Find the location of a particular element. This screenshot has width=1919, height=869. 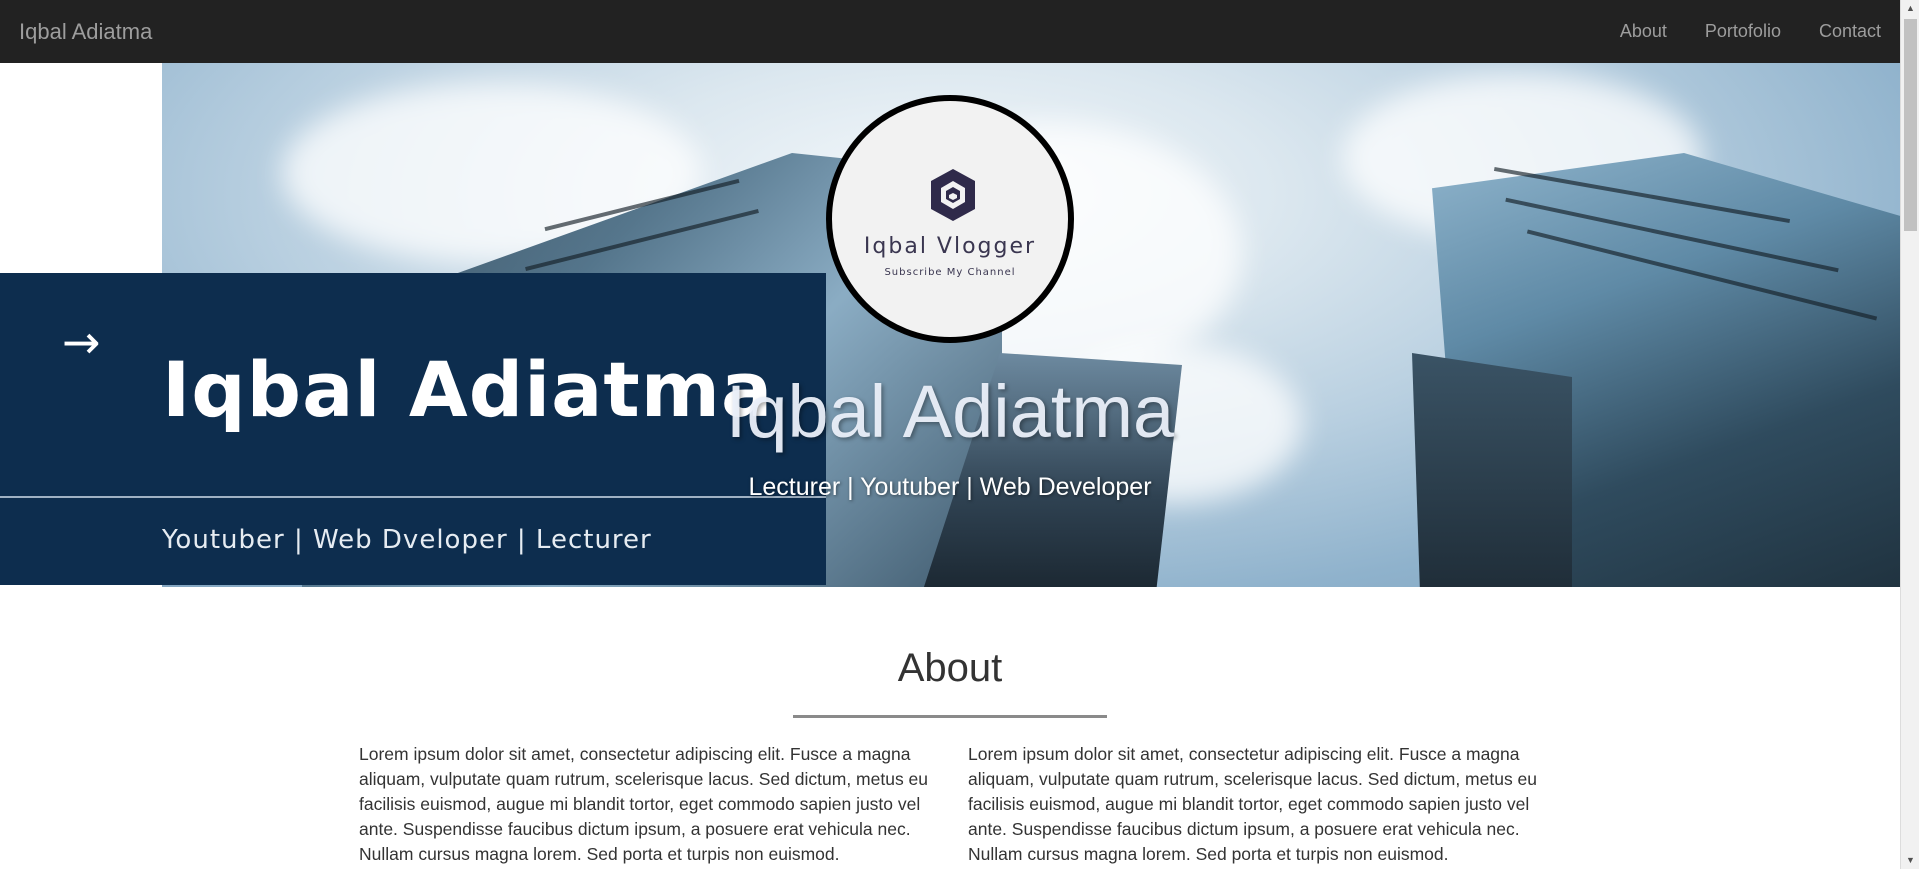

hero-tagline: Lecturer | Youtuber | Web Developer is located at coordinates (950, 487).